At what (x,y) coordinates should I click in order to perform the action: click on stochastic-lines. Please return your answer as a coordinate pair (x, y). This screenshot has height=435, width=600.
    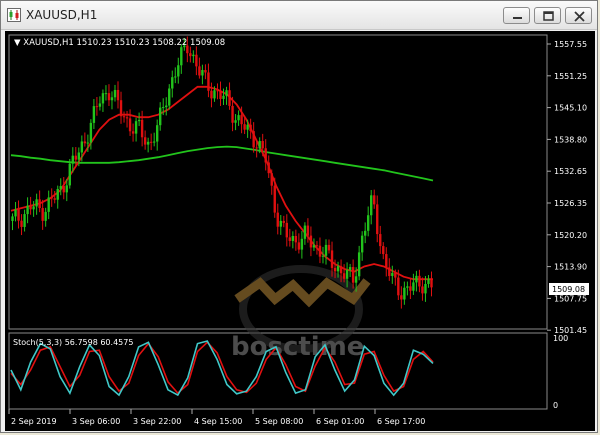
    Looking at the image, I should click on (222, 368).